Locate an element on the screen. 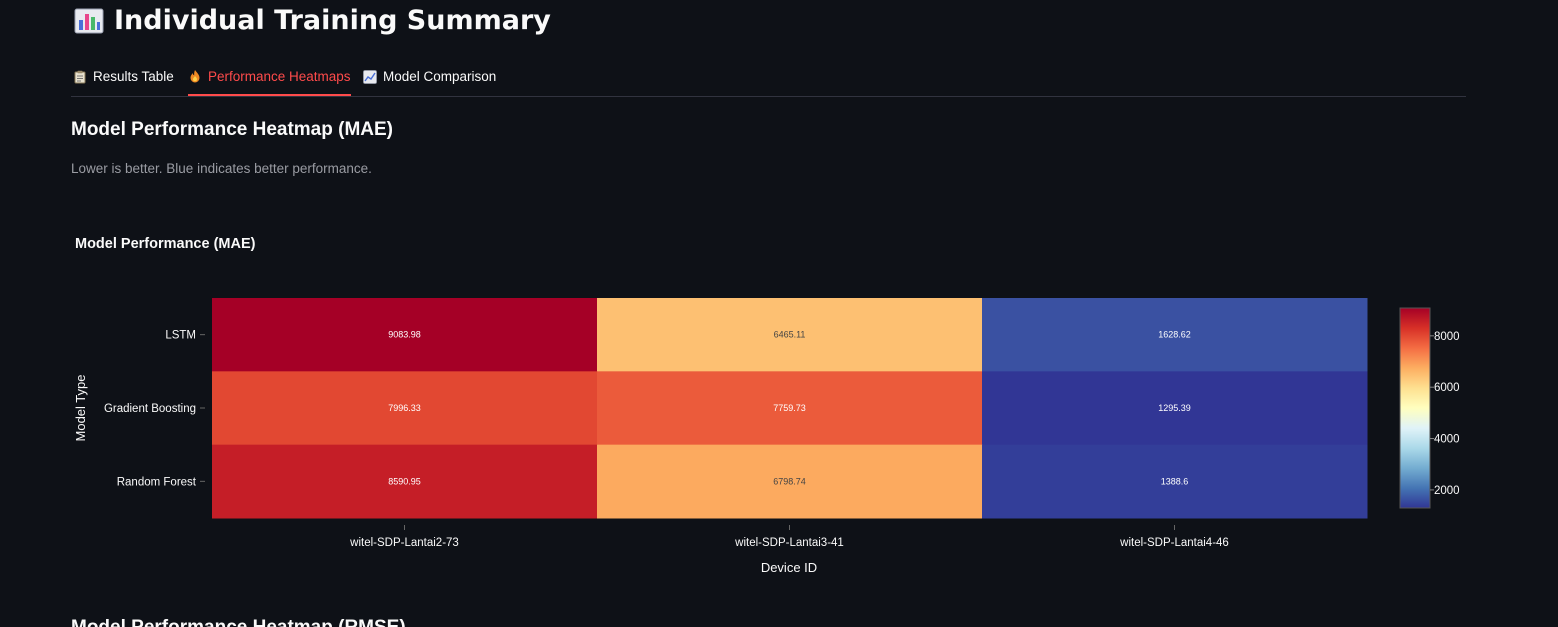 The width and height of the screenshot is (1558, 627). colorbar-tick-label: 2000 is located at coordinates (1447, 491).